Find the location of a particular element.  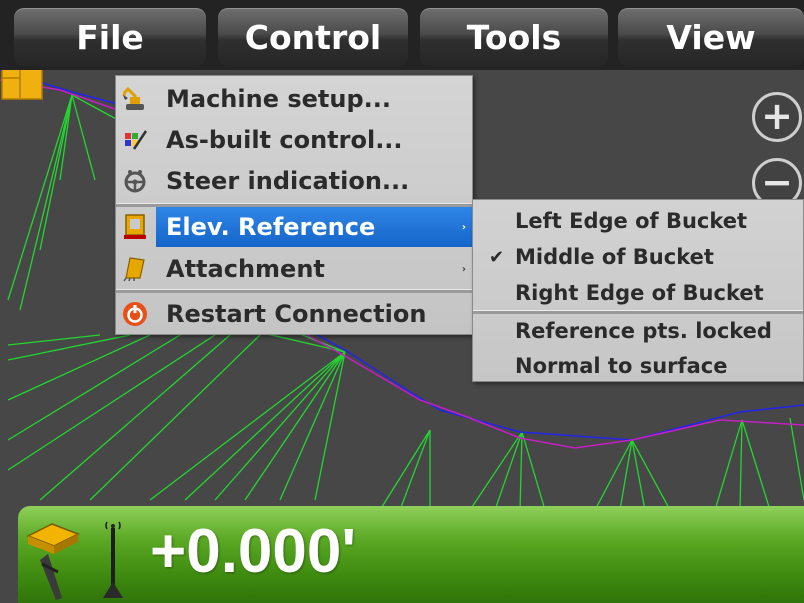

main-menu-bar: File Control Tools View is located at coordinates (402, 35).